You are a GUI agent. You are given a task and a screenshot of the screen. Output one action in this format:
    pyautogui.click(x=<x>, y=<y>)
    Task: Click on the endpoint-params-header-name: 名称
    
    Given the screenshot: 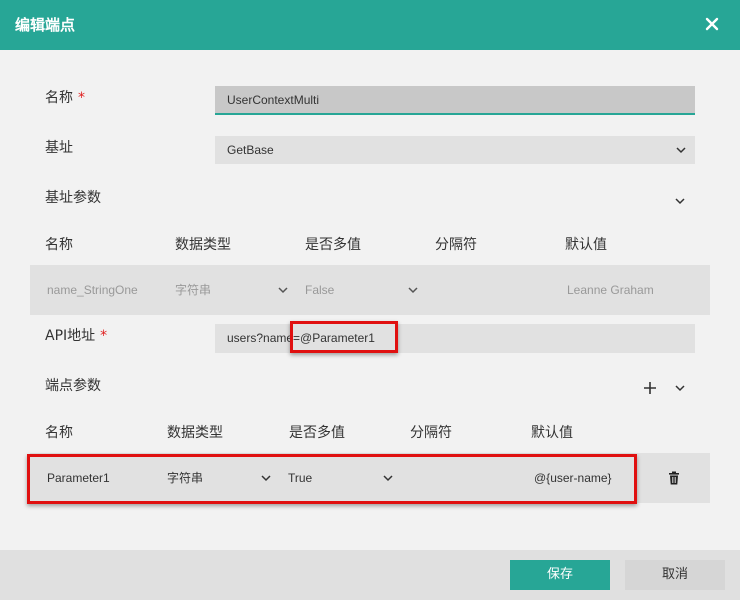 What is the action you would take?
    pyautogui.click(x=59, y=433)
    